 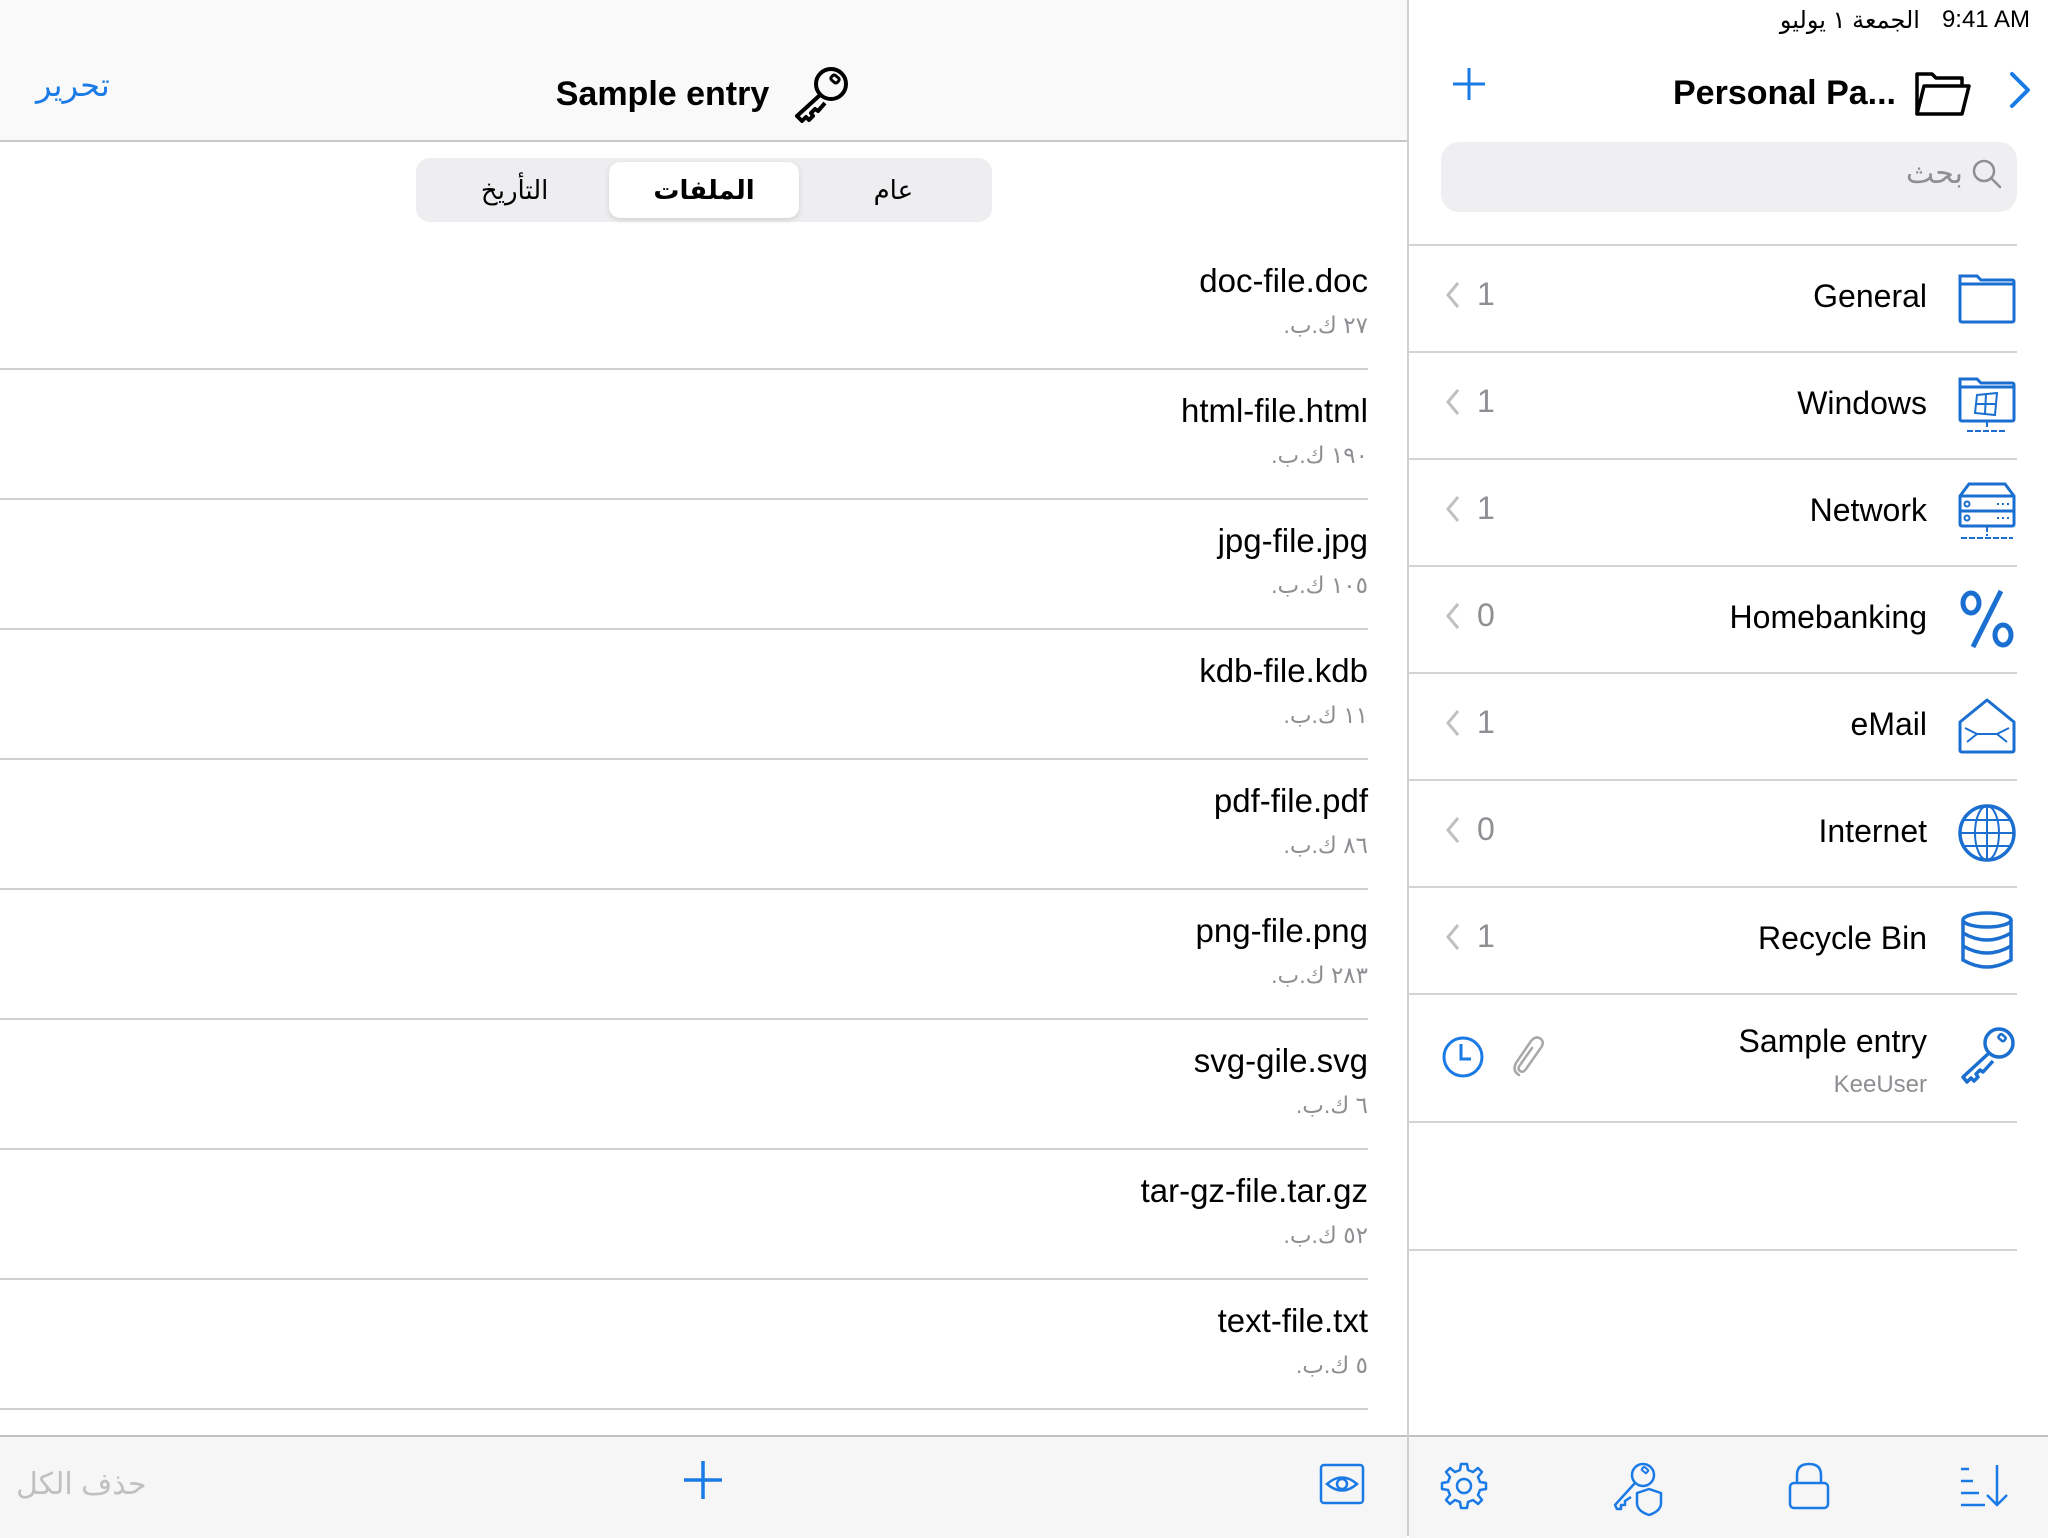 What do you see at coordinates (1987, 619) in the screenshot?
I see `percent-icon` at bounding box center [1987, 619].